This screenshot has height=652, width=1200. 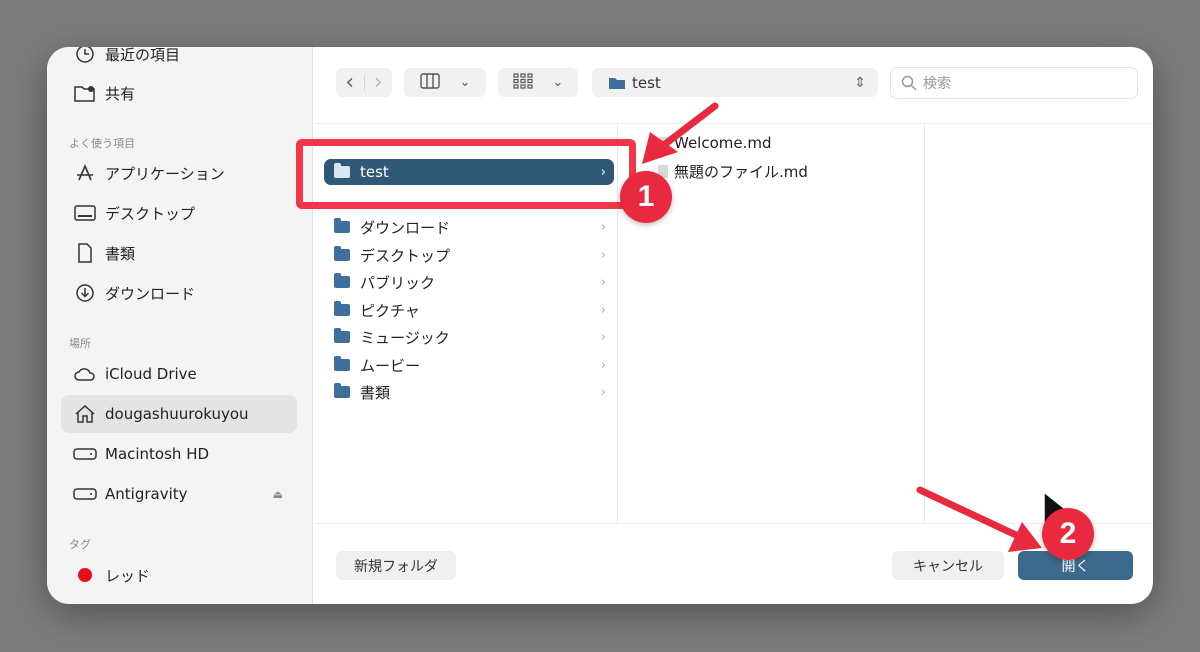 I want to click on sidebar-item-label: ダウンロード, so click(x=150, y=293).